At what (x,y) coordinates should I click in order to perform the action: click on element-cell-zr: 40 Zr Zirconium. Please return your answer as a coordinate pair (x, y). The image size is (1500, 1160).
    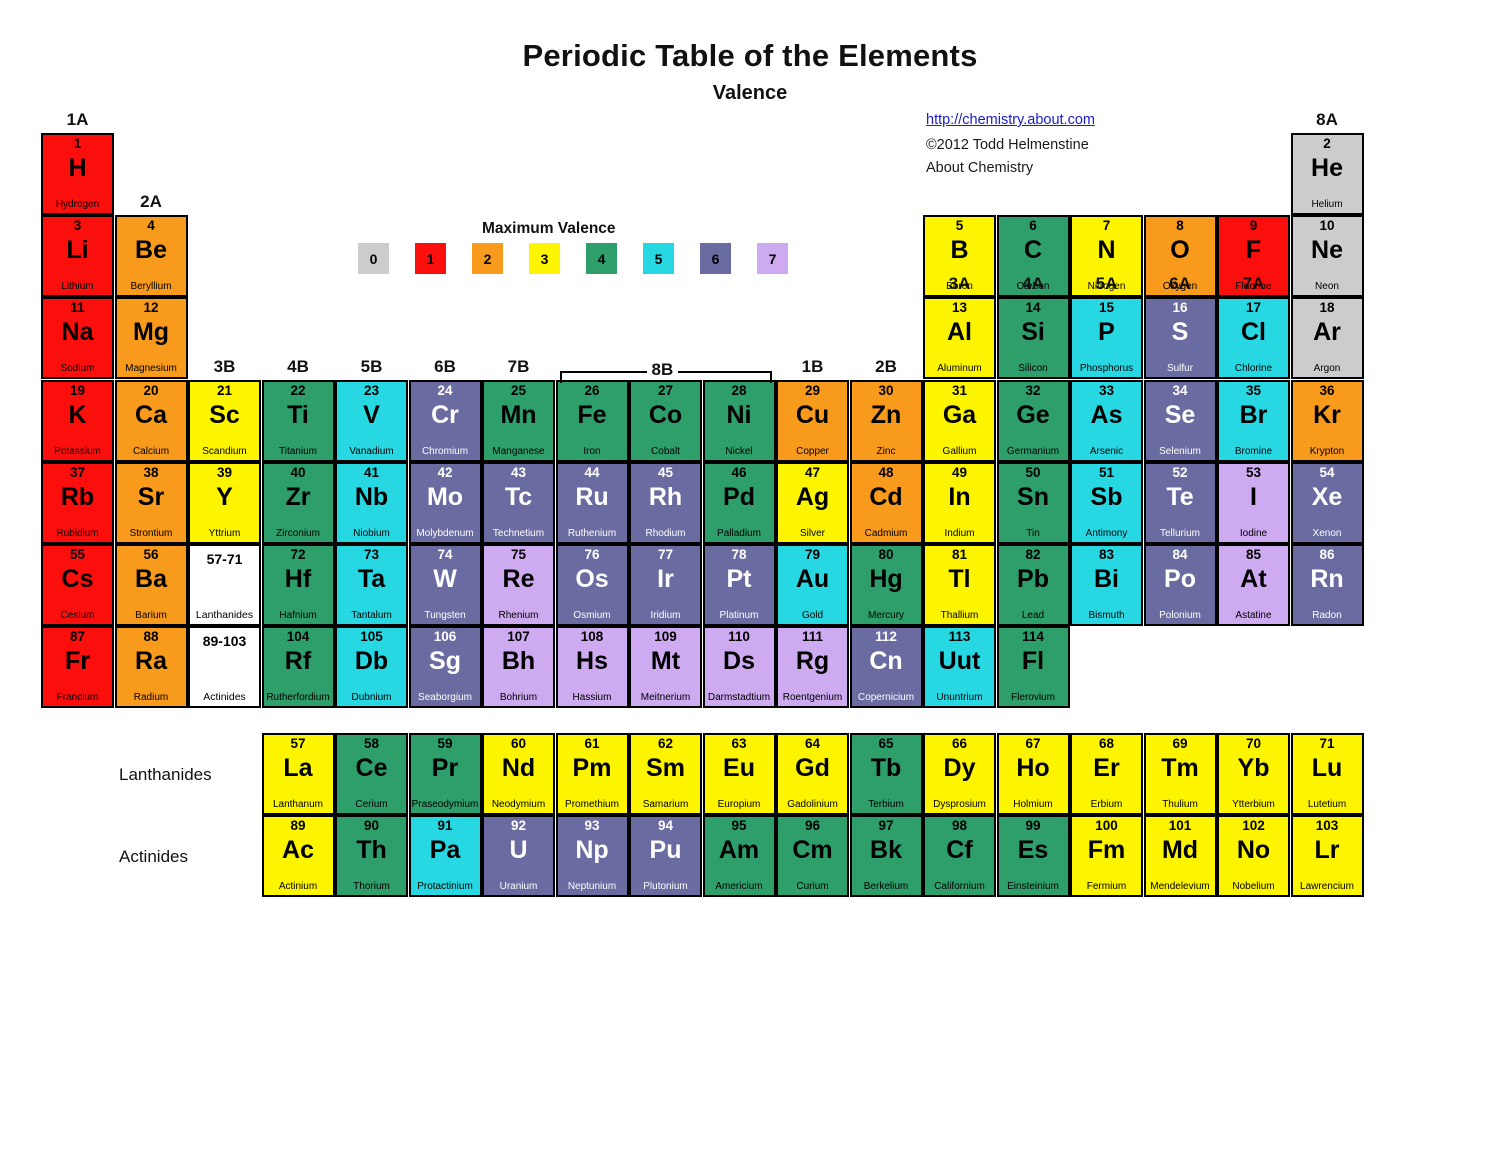
    Looking at the image, I should click on (298, 503).